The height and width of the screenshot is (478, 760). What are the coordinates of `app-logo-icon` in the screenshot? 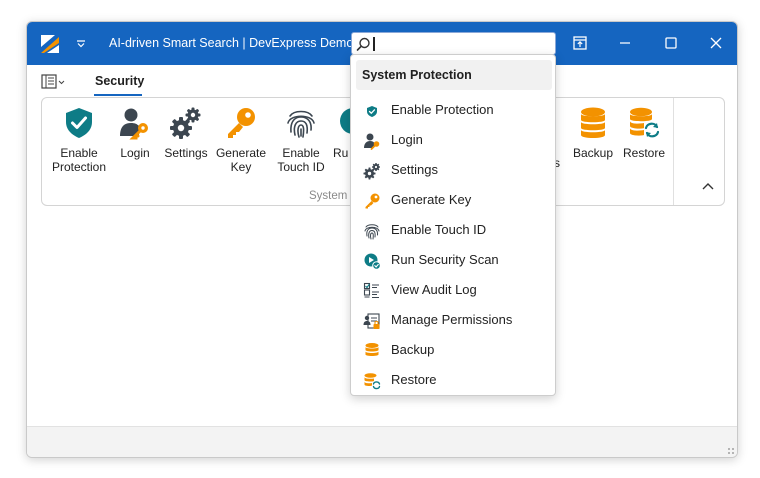 It's located at (50, 44).